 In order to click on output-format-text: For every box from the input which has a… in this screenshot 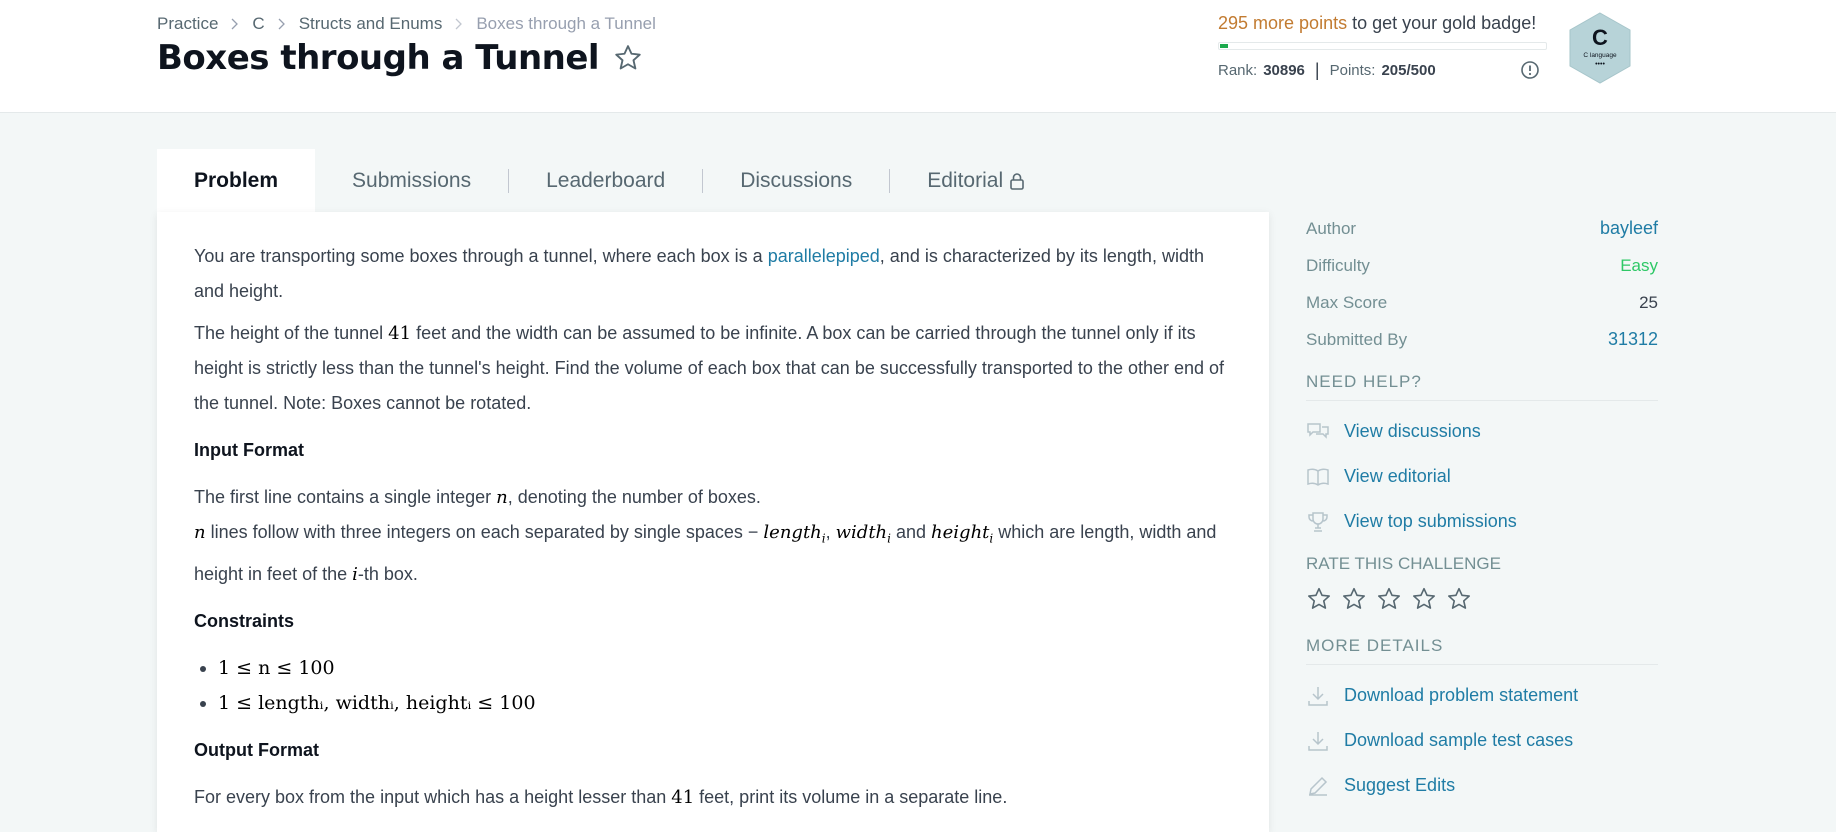, I will do `click(713, 797)`.